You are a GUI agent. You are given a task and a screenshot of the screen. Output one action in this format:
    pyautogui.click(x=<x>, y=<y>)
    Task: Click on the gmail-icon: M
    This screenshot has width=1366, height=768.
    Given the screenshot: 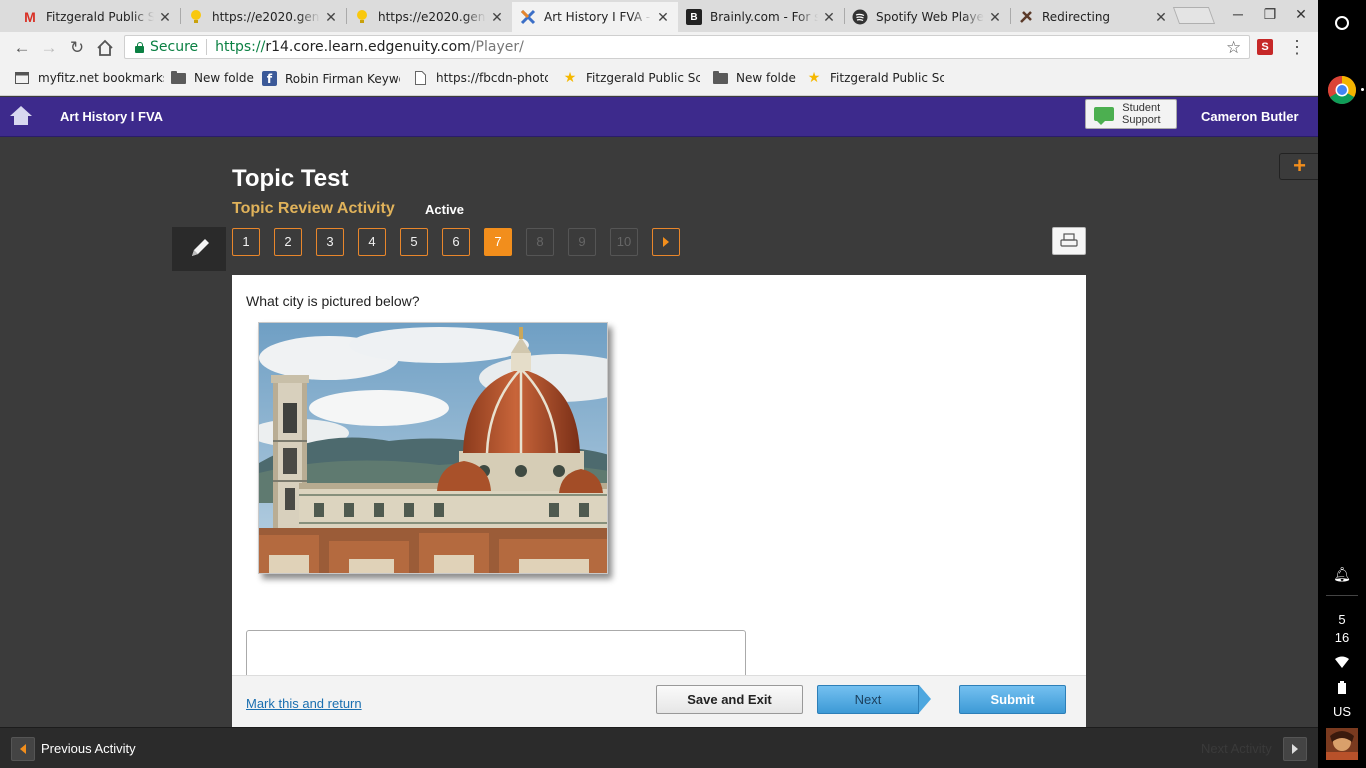 What is the action you would take?
    pyautogui.click(x=30, y=17)
    